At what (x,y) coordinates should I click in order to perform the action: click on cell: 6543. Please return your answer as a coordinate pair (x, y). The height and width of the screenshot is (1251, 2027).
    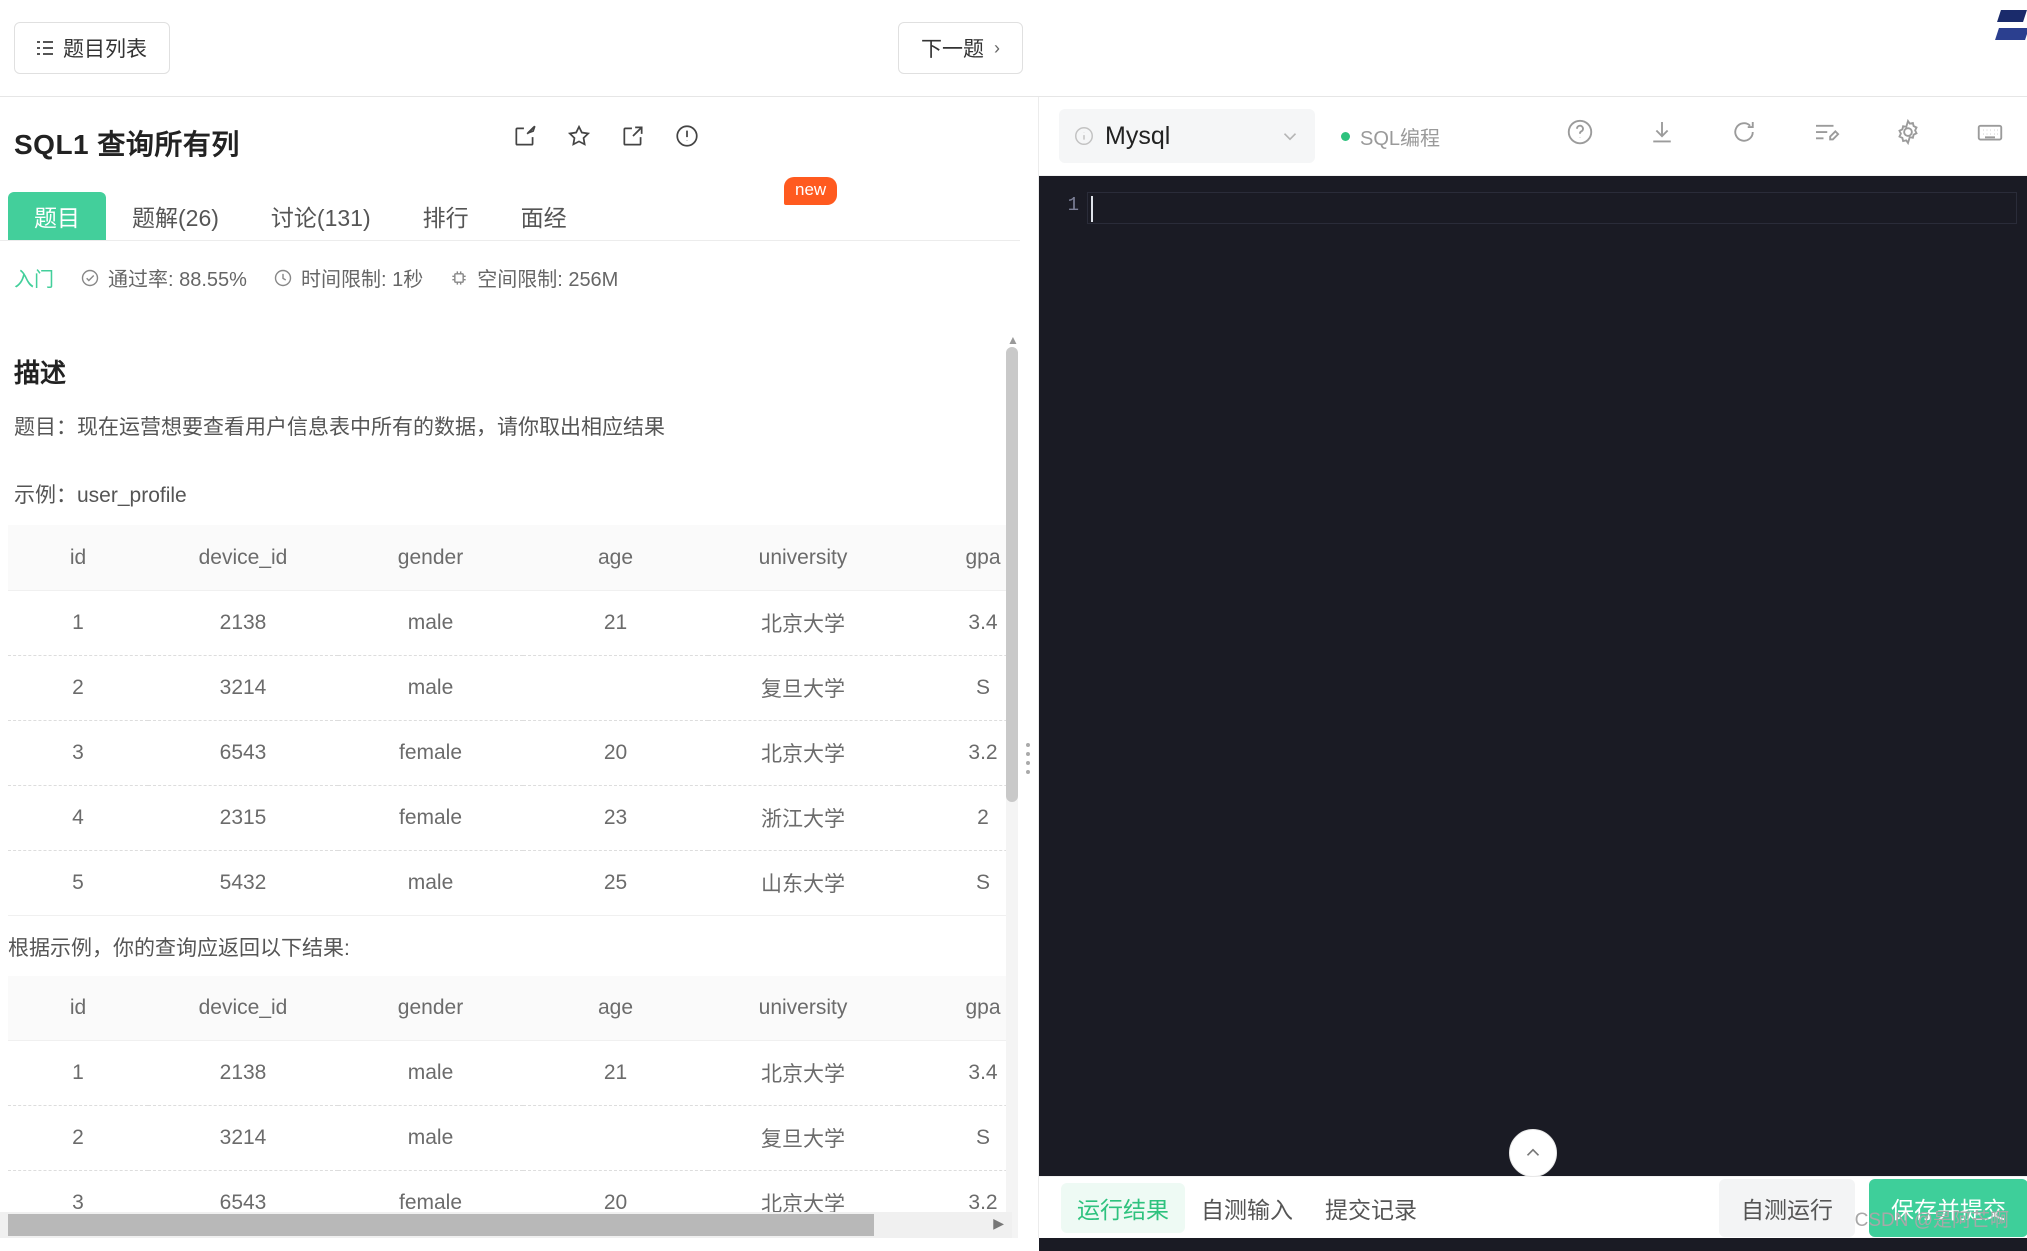
    Looking at the image, I should click on (243, 752).